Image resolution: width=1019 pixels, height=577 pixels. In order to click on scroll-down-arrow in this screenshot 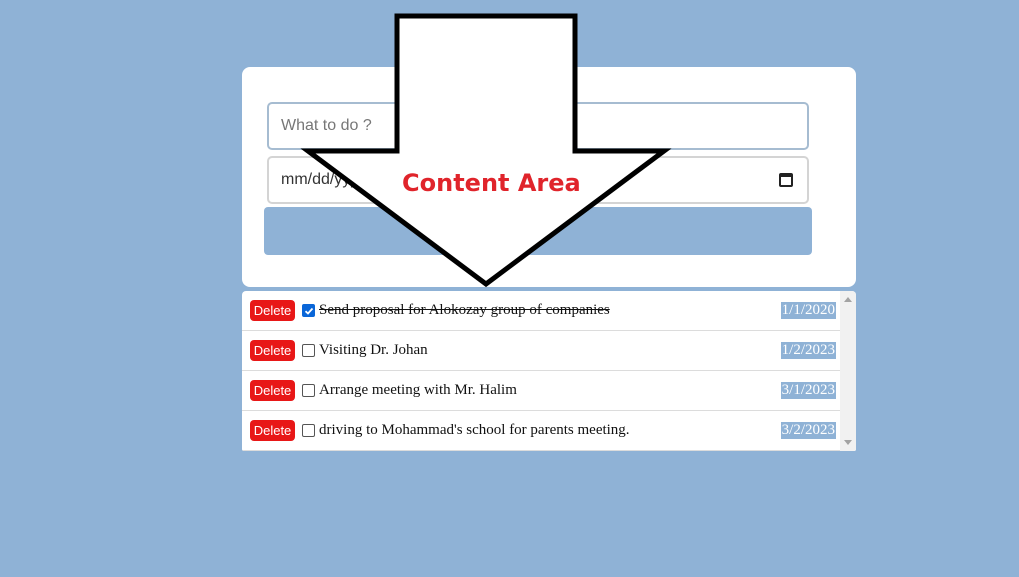, I will do `click(848, 442)`.